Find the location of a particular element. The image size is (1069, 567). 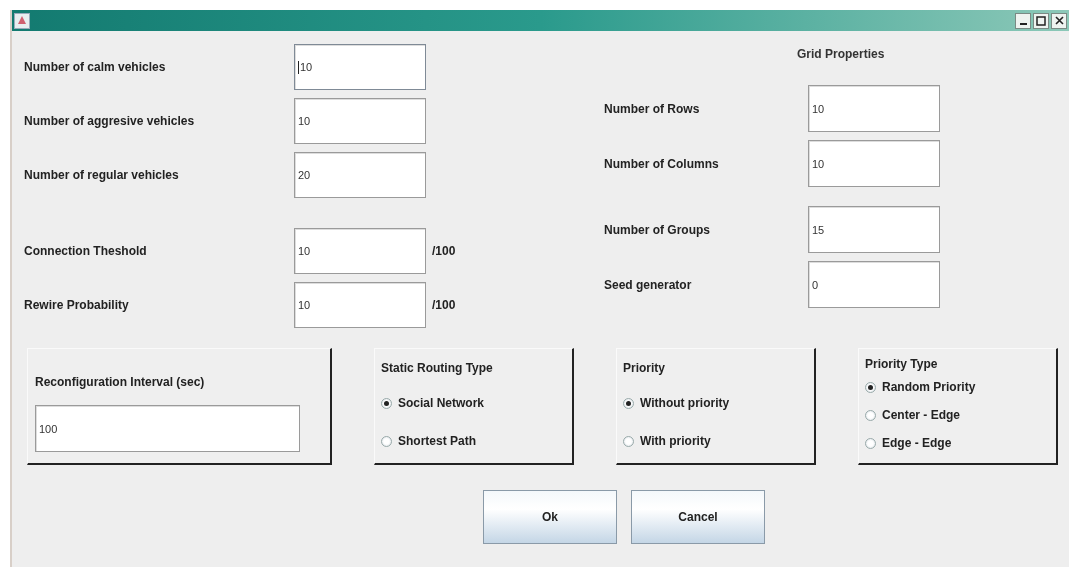

input-field: 20 is located at coordinates (360, 175).